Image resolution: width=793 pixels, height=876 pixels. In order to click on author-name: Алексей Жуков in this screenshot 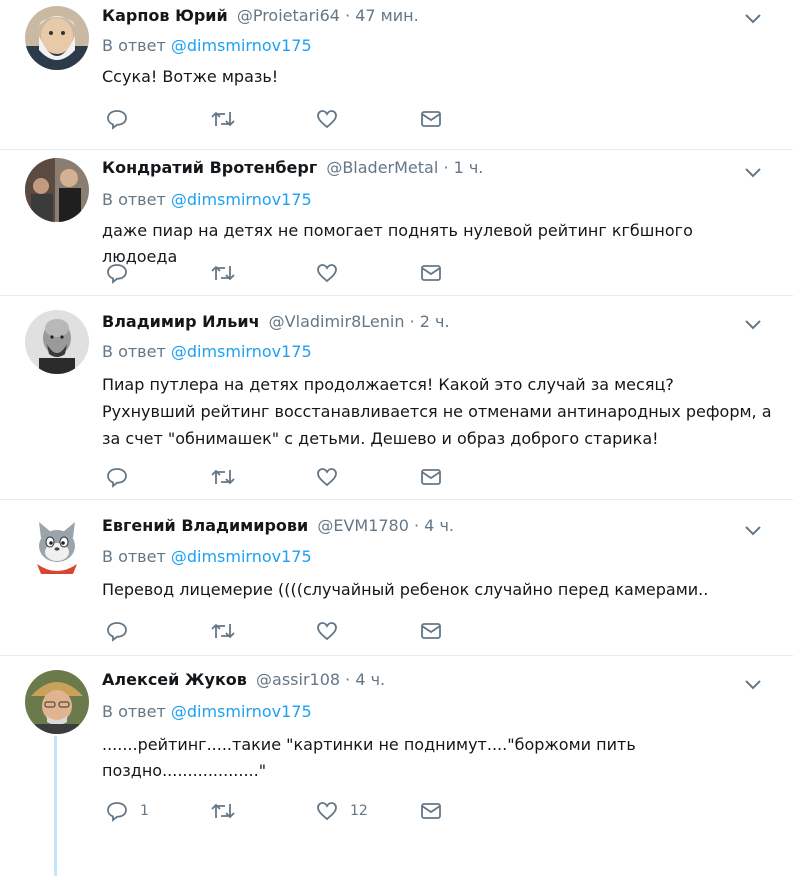, I will do `click(174, 679)`.